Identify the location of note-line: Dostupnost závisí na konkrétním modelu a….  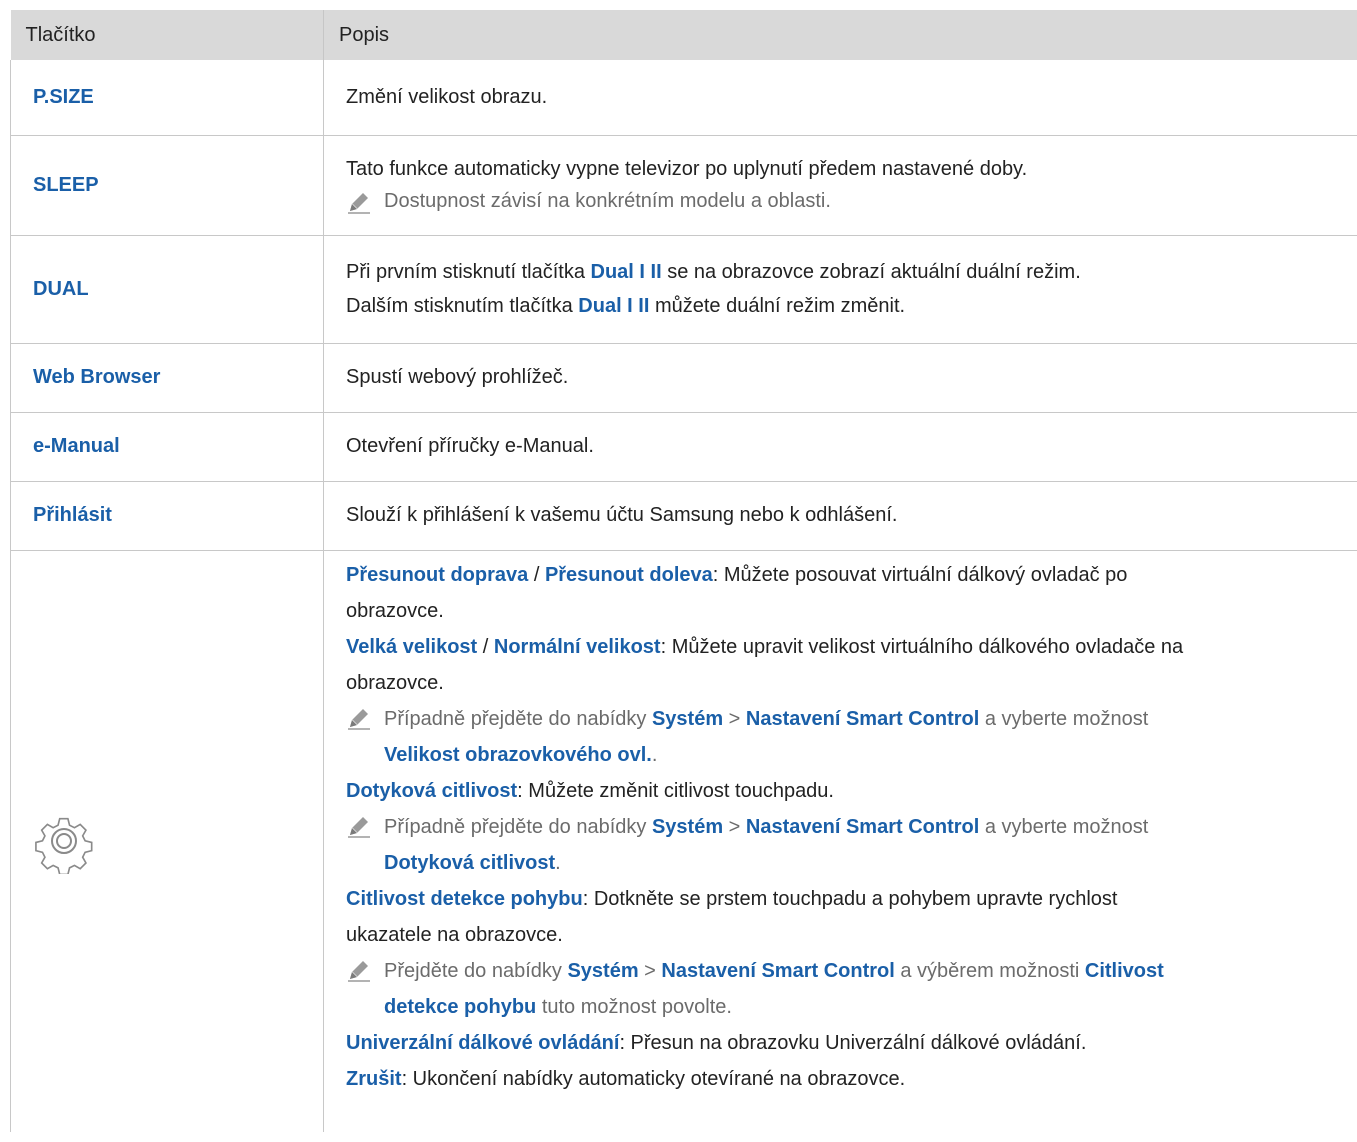
(851, 201).